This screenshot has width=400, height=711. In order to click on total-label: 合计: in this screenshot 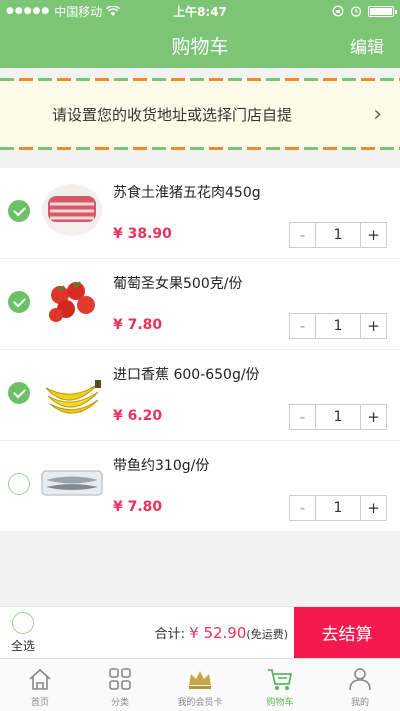, I will do `click(169, 634)`.